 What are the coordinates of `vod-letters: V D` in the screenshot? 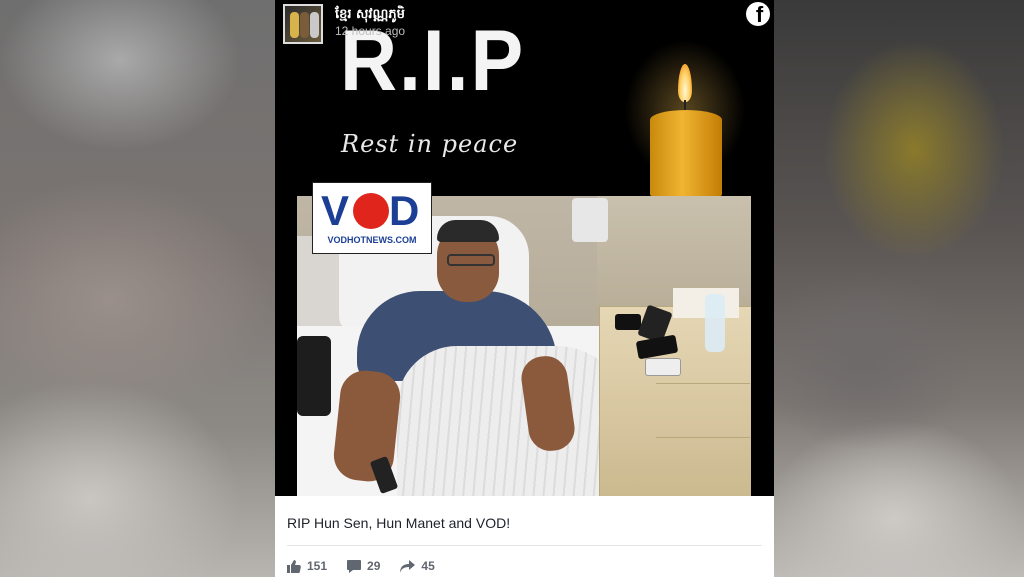 It's located at (372, 211).